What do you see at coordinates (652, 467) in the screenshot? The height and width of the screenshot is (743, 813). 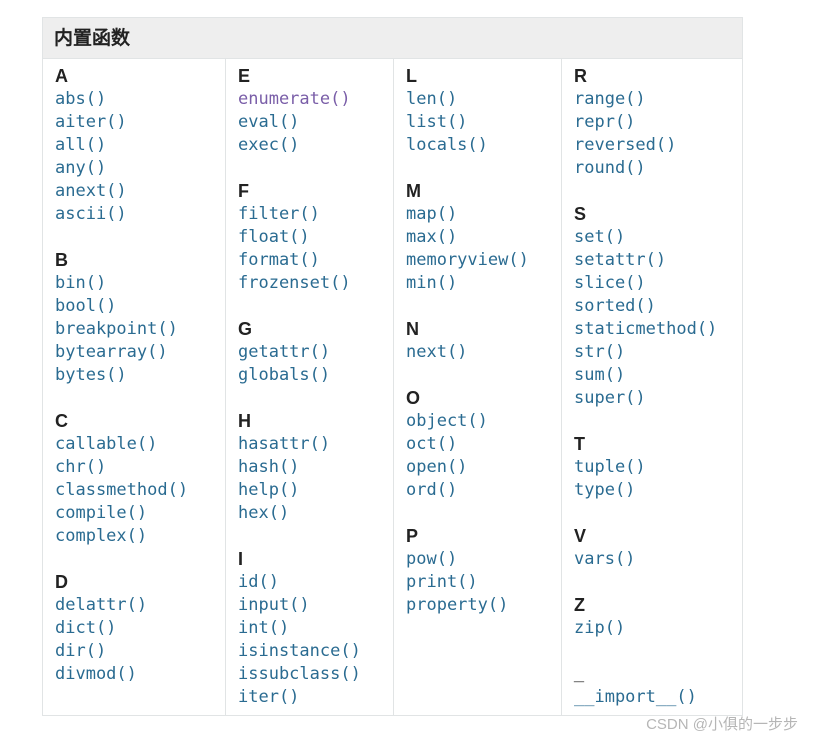 I see `function-link: tuple()` at bounding box center [652, 467].